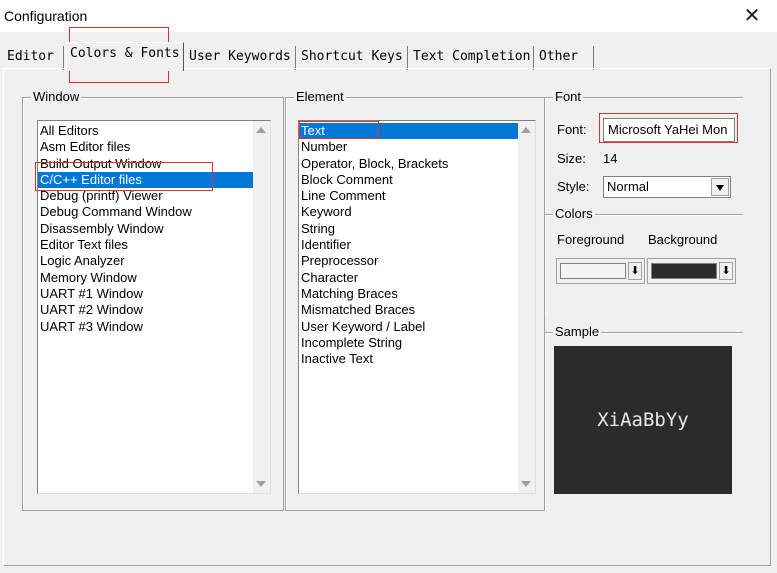 The image size is (777, 573). What do you see at coordinates (125, 56) in the screenshot?
I see `tab-colors-fonts: Colors & Fonts` at bounding box center [125, 56].